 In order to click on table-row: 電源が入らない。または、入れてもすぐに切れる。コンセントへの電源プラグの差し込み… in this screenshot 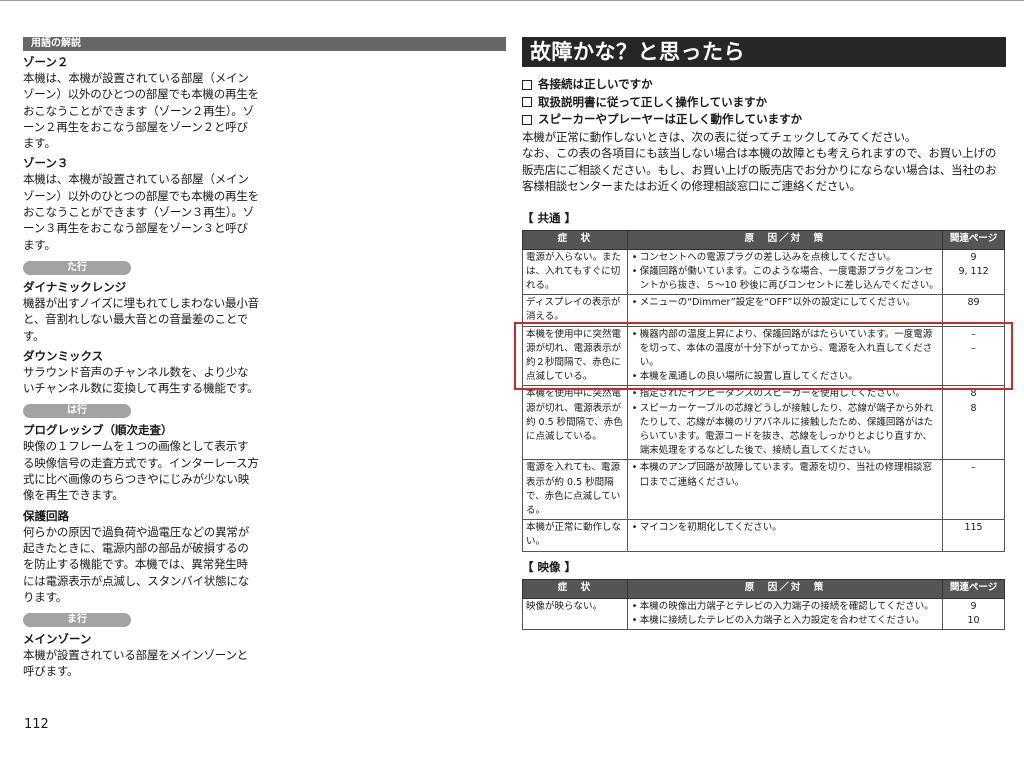, I will do `click(763, 272)`.